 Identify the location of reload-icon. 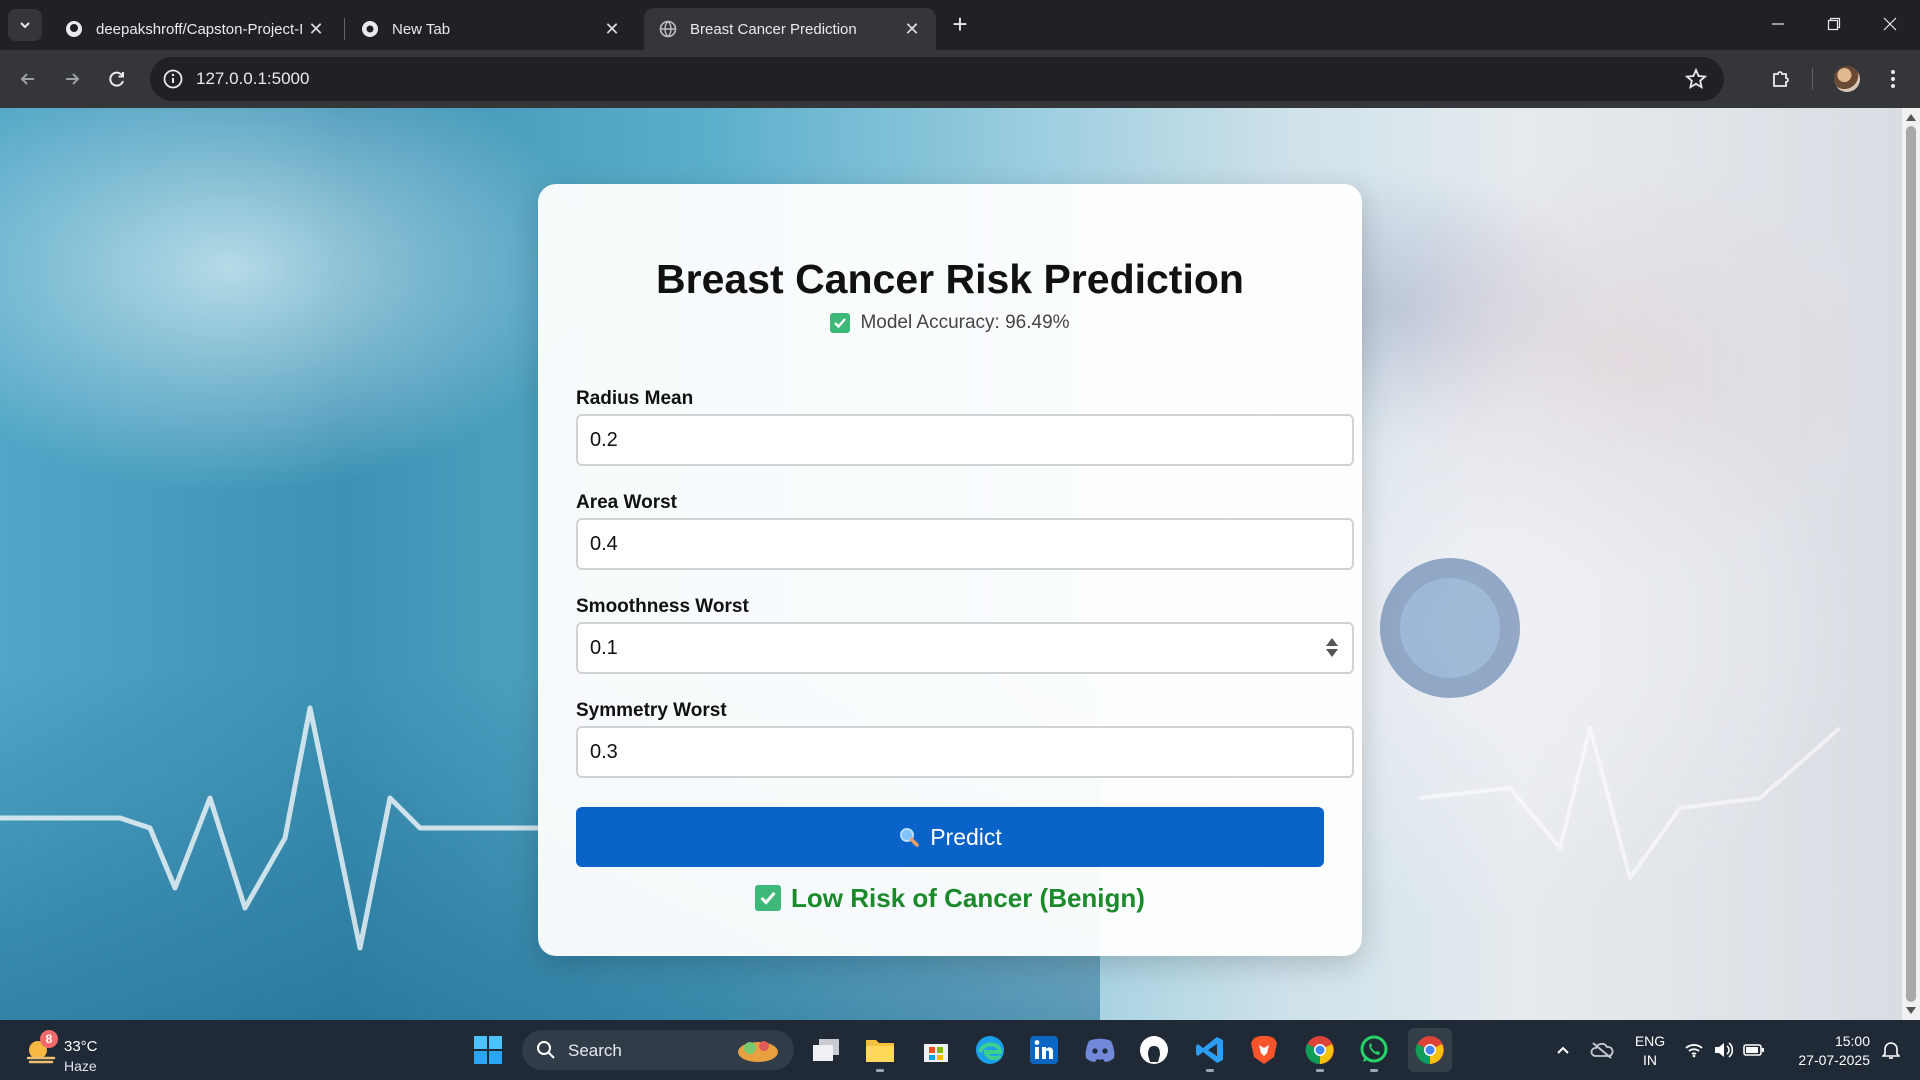
(116, 79).